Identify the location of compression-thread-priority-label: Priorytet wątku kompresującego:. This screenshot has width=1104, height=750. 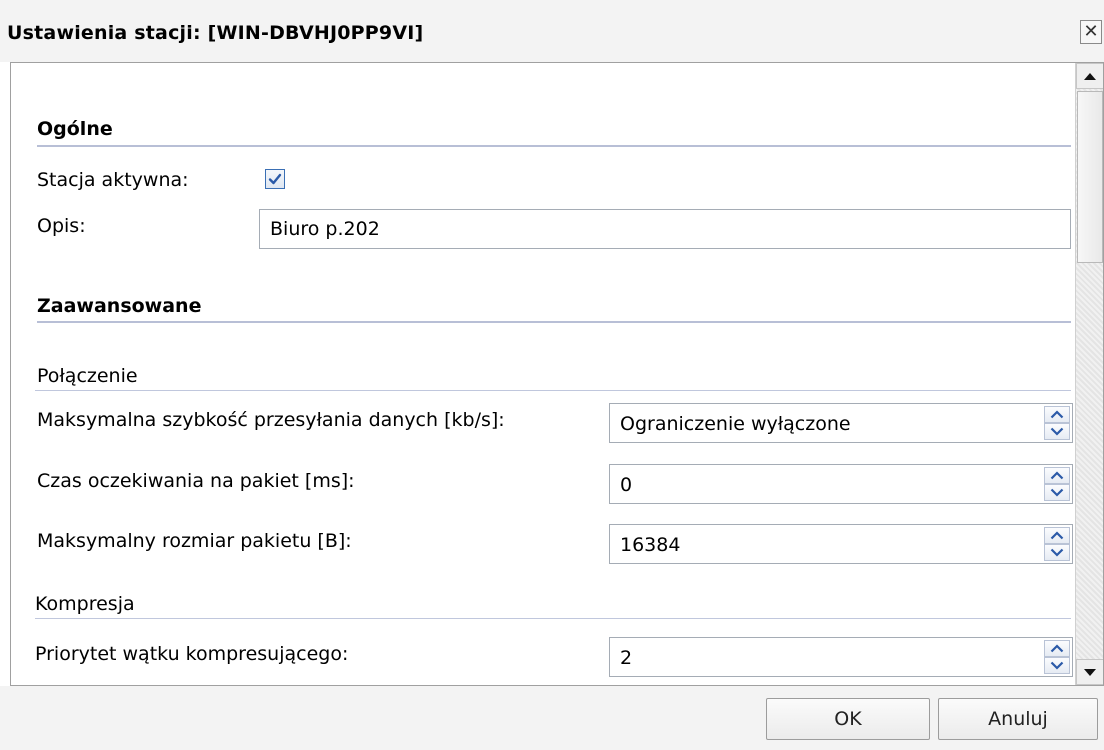
(192, 654).